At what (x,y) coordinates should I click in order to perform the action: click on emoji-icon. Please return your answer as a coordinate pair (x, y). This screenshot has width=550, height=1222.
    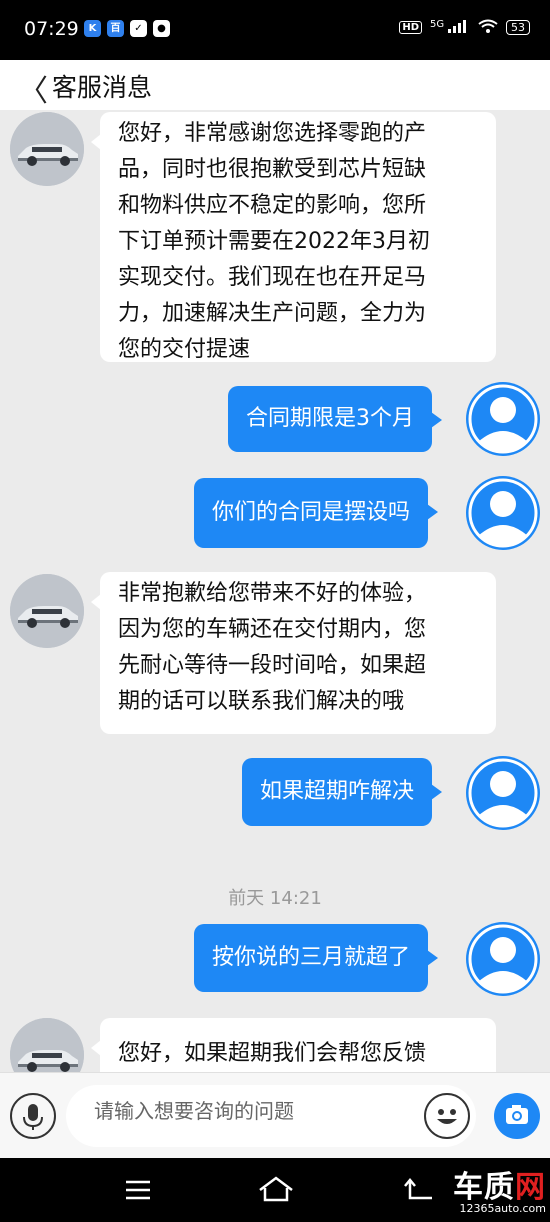
    Looking at the image, I should click on (447, 1116).